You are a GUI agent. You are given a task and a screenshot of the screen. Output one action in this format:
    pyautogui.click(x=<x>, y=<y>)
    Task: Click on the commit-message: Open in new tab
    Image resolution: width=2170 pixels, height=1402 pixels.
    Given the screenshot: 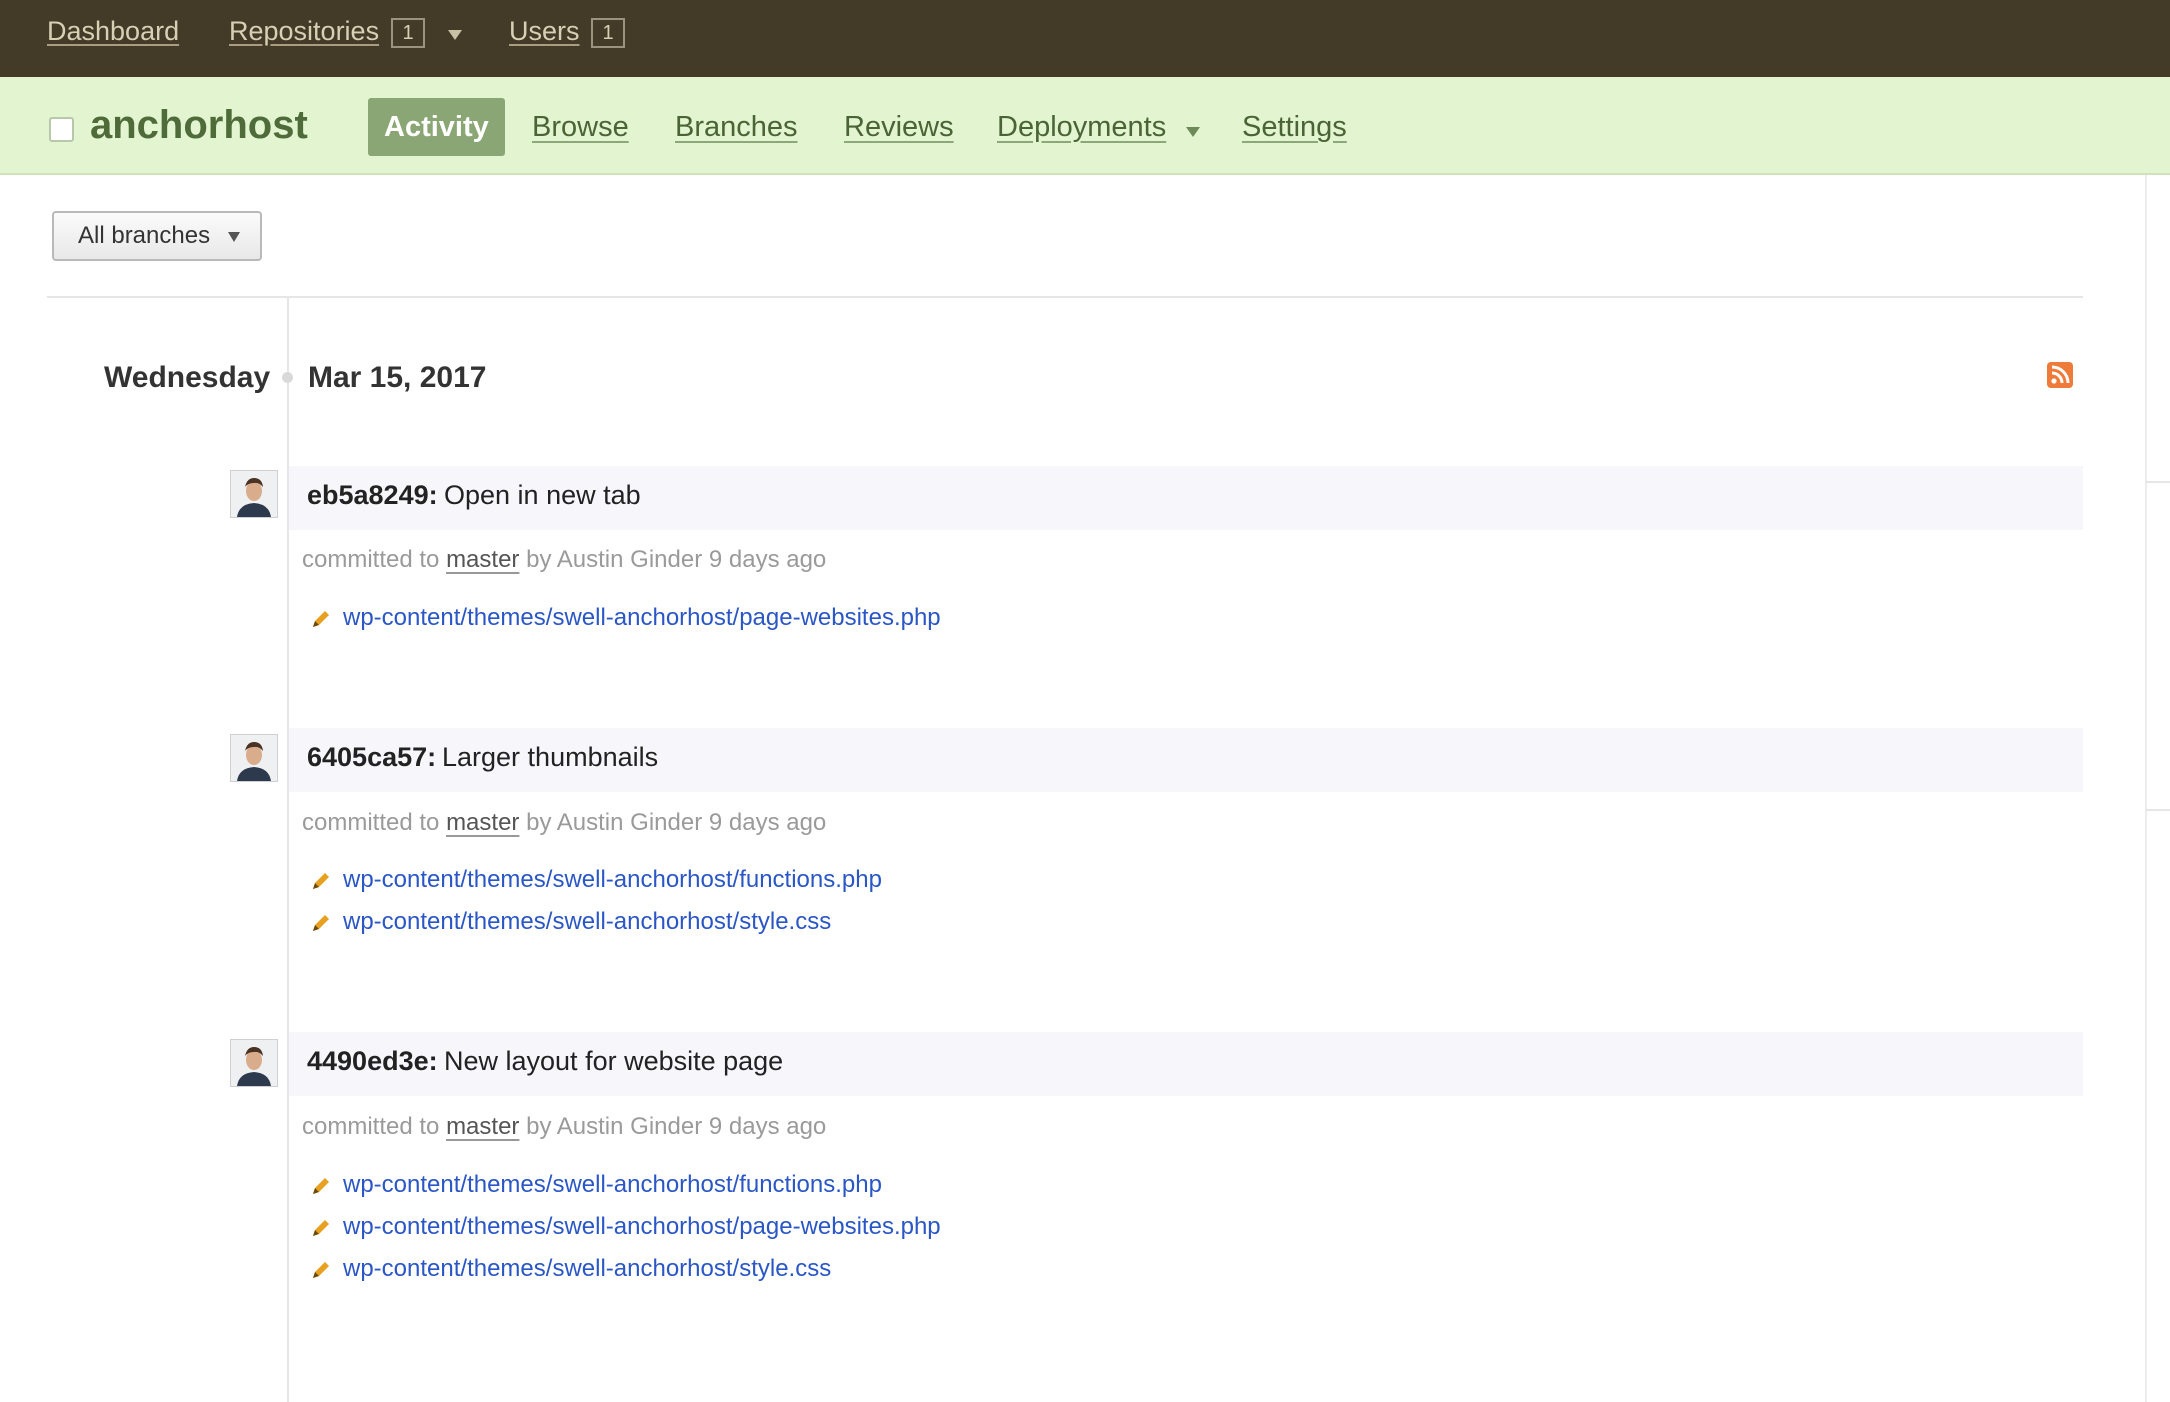 What is the action you would take?
    pyautogui.click(x=542, y=495)
    